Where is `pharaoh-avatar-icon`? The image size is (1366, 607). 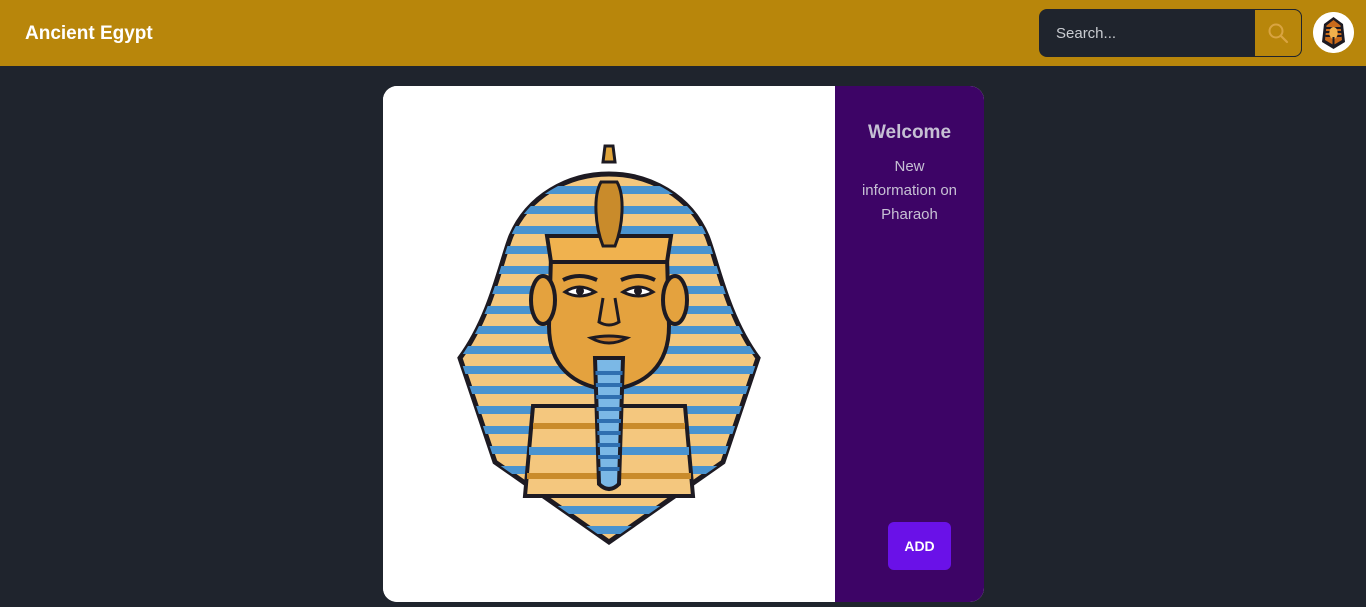 pharaoh-avatar-icon is located at coordinates (1333, 32).